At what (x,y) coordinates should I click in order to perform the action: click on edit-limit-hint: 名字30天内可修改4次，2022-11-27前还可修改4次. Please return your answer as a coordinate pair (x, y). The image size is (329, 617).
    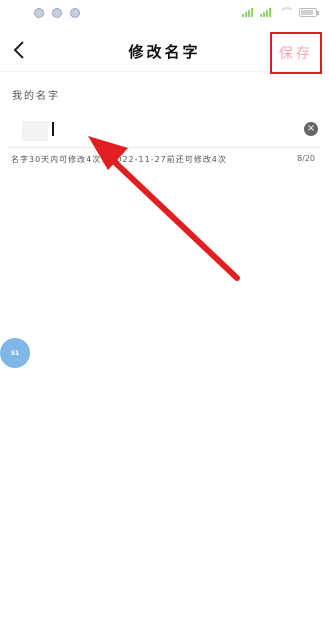
    Looking at the image, I should click on (119, 159).